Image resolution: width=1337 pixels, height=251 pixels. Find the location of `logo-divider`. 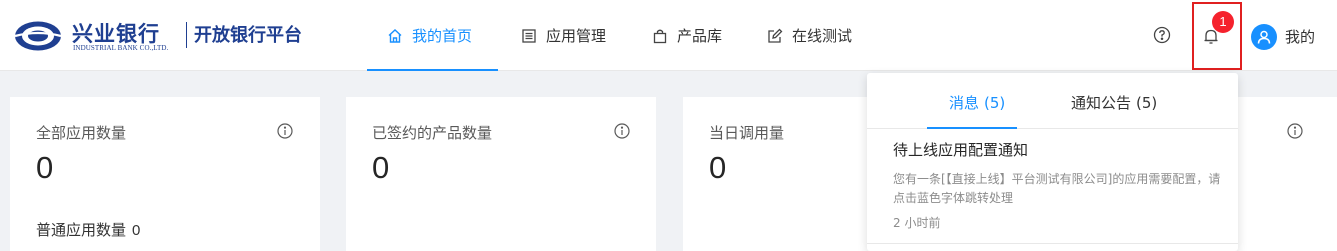

logo-divider is located at coordinates (186, 35).